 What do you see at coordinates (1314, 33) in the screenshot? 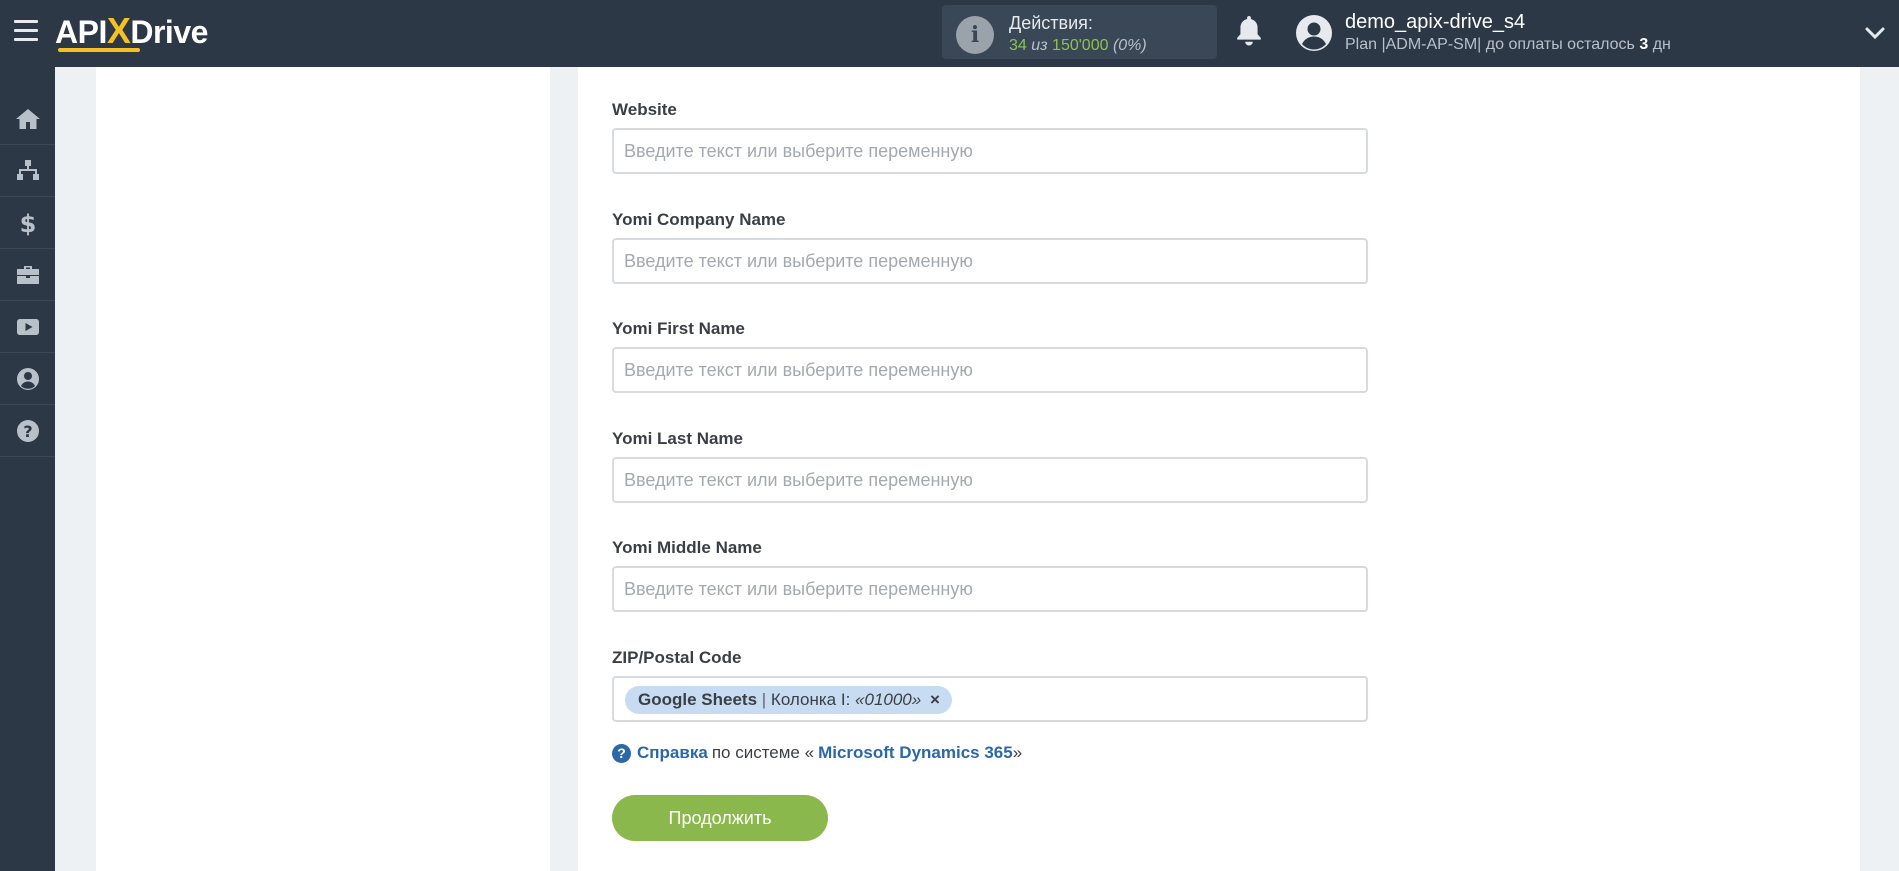
I see `user-avatar-icon` at bounding box center [1314, 33].